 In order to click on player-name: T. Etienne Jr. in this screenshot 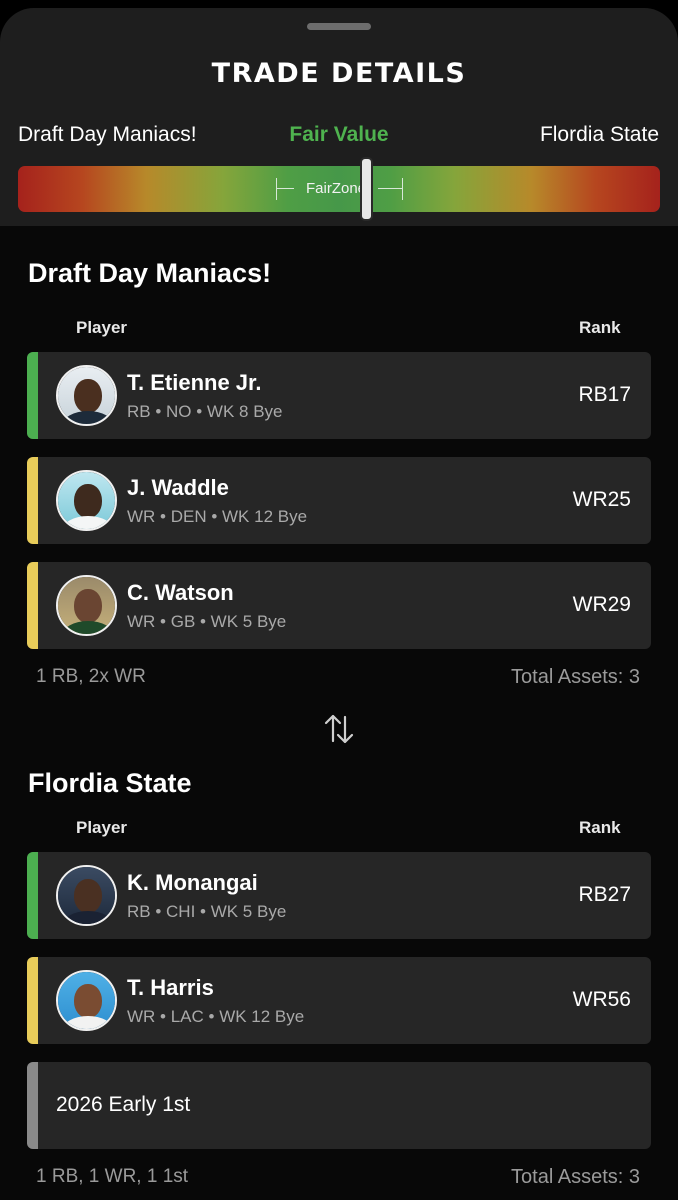, I will do `click(194, 382)`.